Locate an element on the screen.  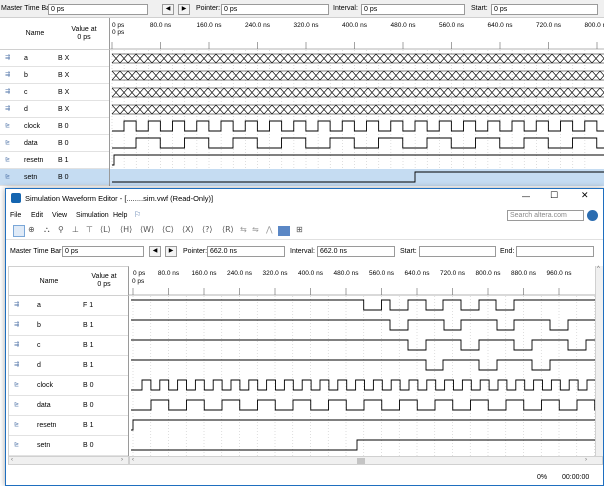
minimize-button: — is located at coordinates (526, 196).